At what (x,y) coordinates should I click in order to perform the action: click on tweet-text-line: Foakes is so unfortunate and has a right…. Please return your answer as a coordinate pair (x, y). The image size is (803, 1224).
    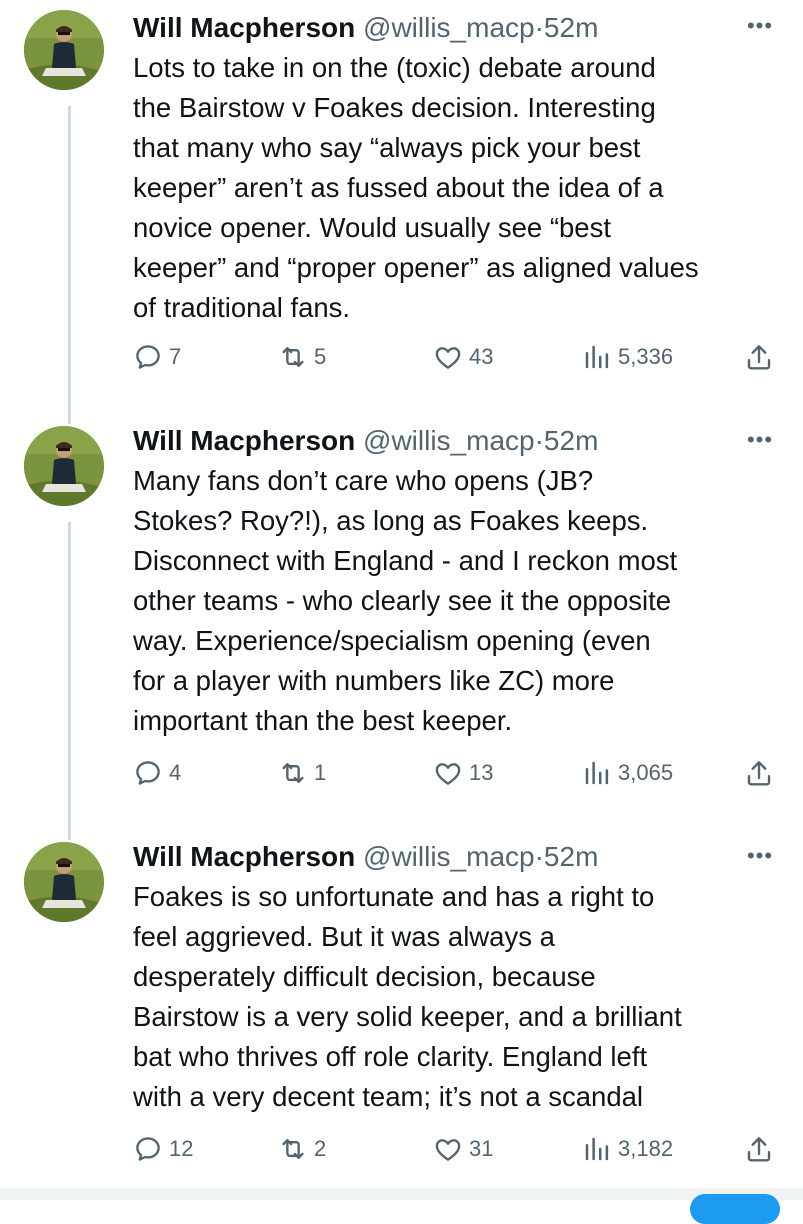
    Looking at the image, I should click on (394, 896).